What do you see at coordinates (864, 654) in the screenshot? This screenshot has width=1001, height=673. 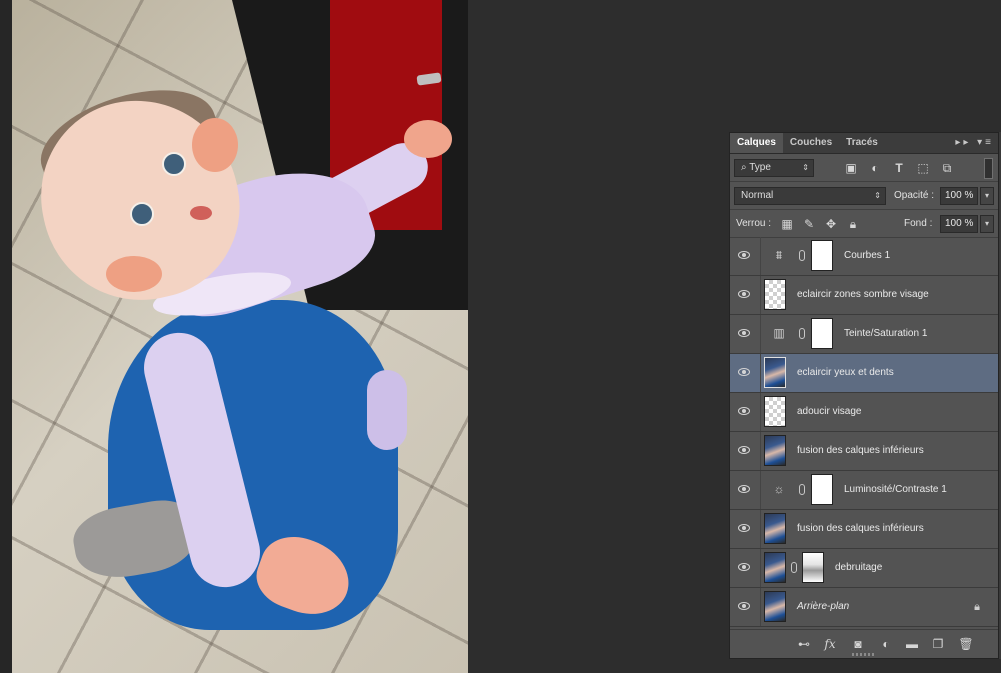 I see `resize-grip` at bounding box center [864, 654].